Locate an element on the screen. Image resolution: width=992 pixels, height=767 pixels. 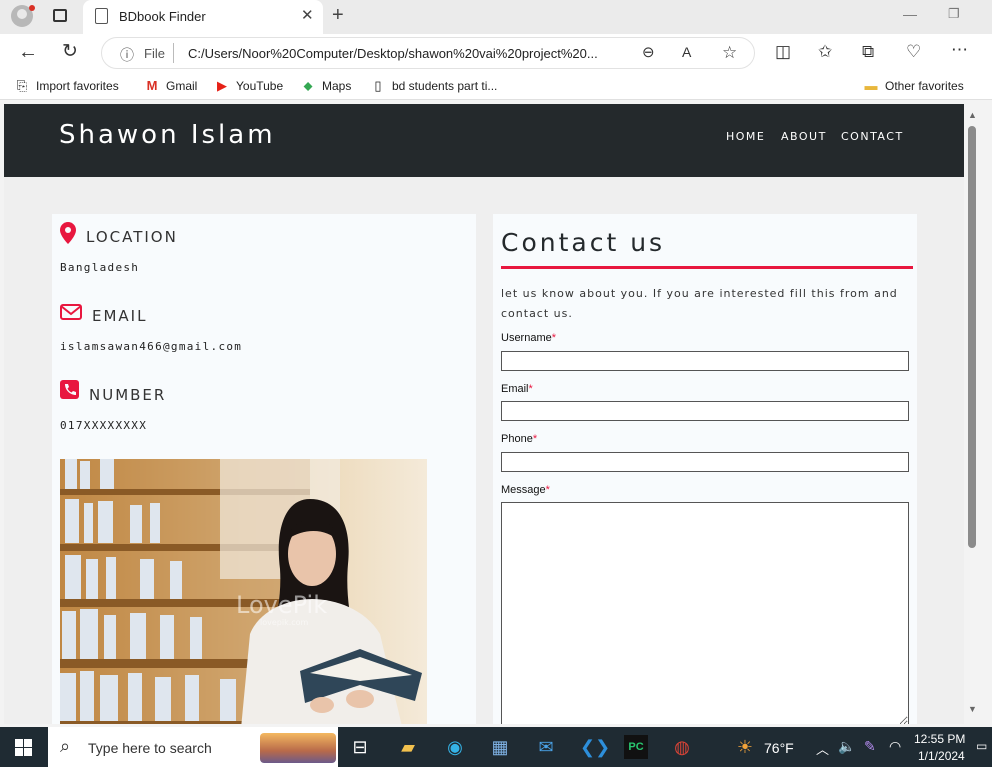
pycharm-icon: PC is located at coordinates (636, 747).